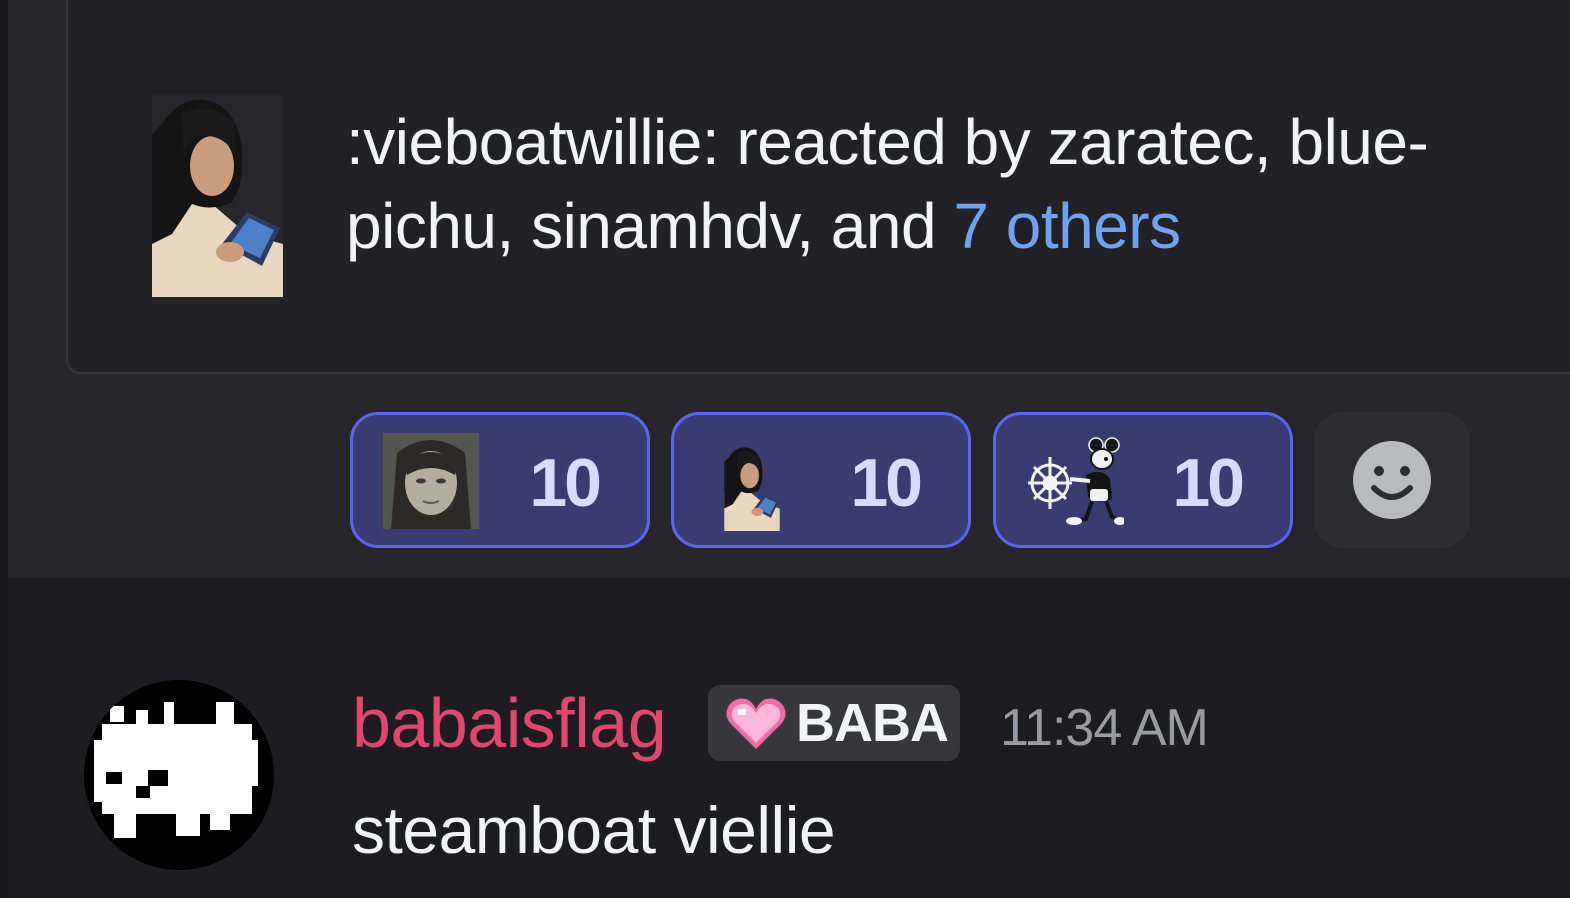 The width and height of the screenshot is (1570, 898). I want to click on smiley-icon, so click(1392, 480).